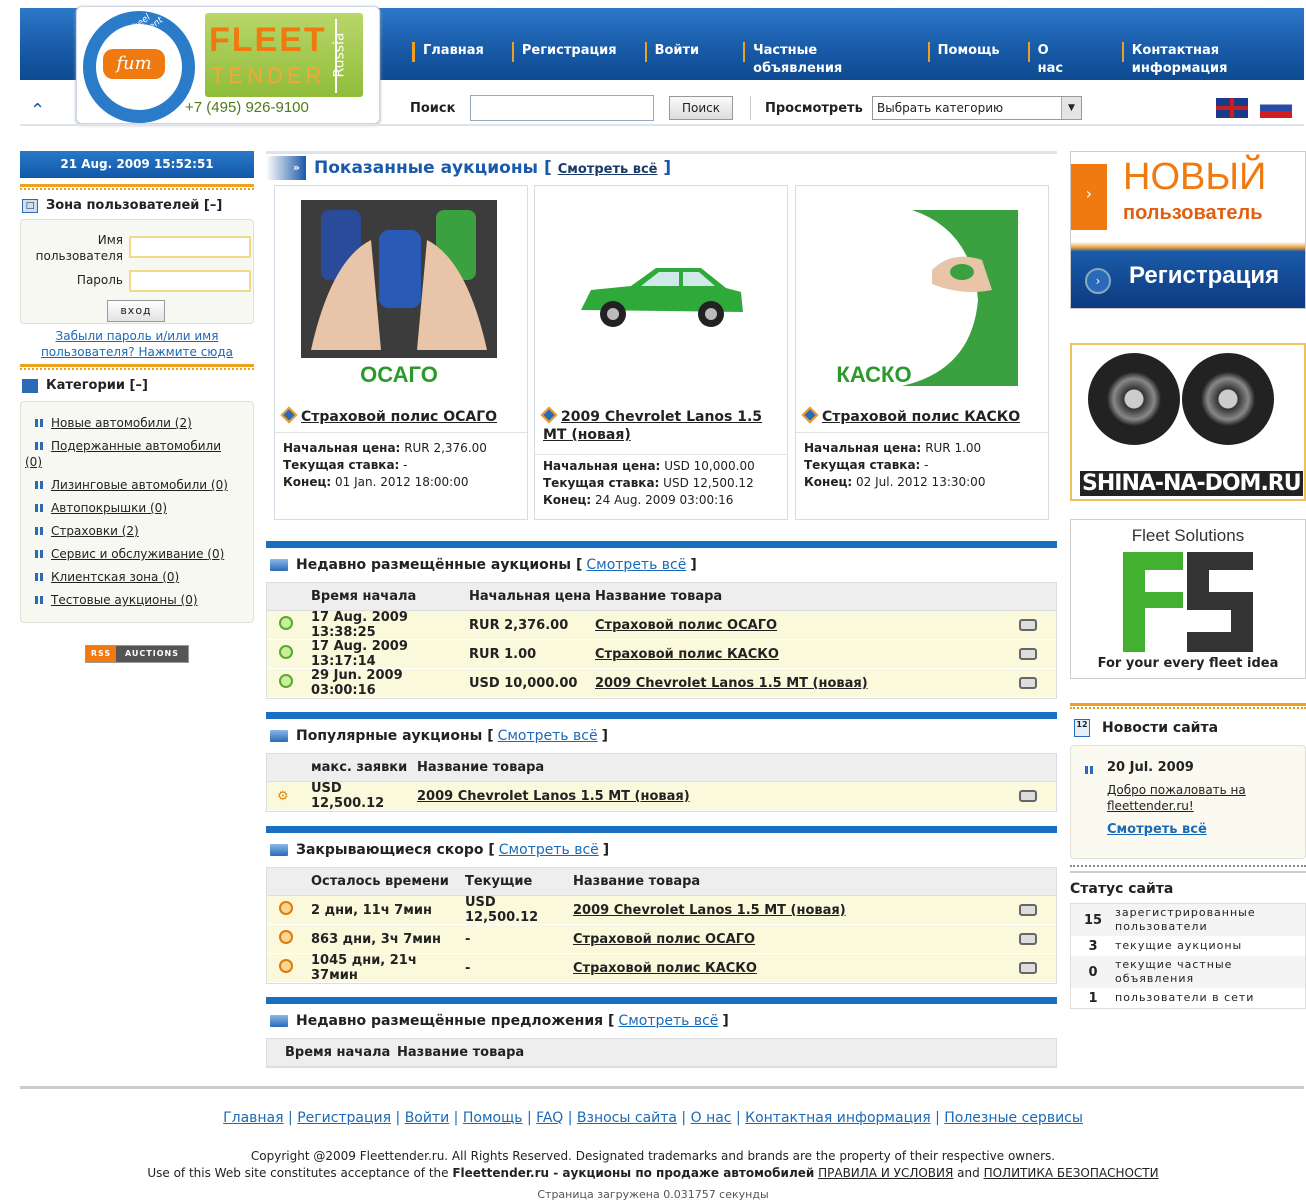  Describe the element at coordinates (661, 715) in the screenshot. I see `section-bar` at that location.